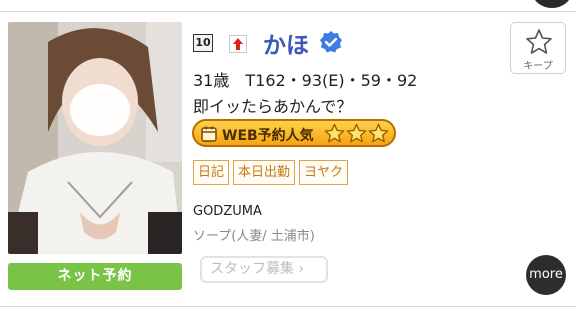 The image size is (576, 323). I want to click on staff-recruit-button: スタッフ募集 ›, so click(264, 269).